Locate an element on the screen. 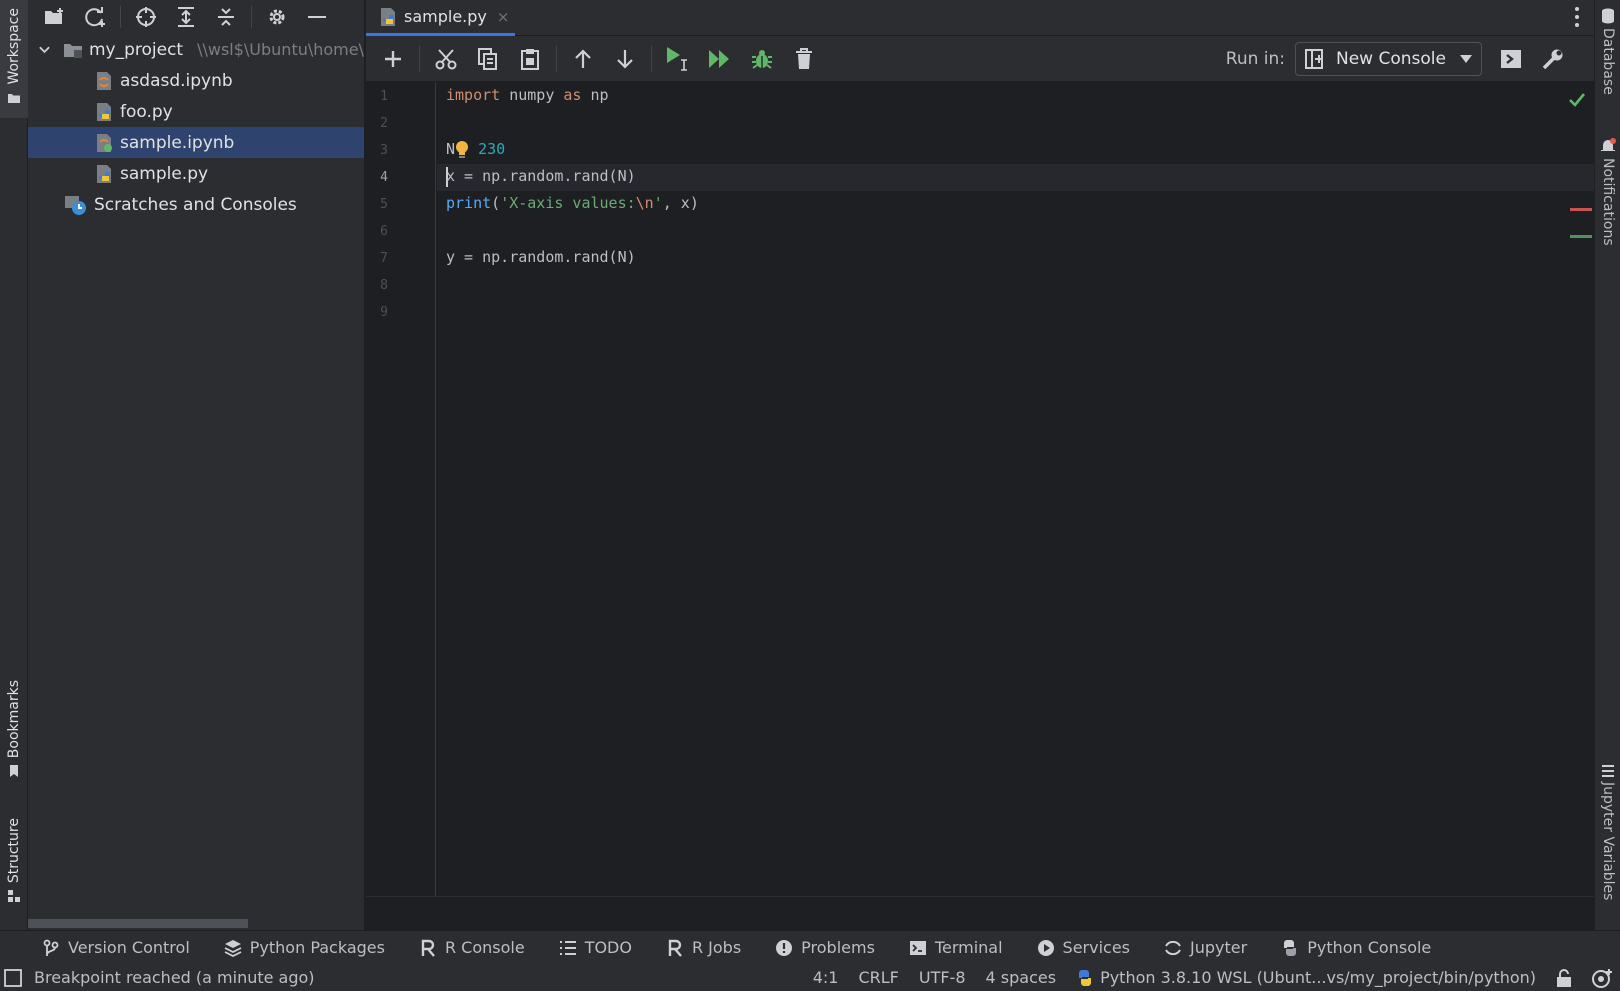 This screenshot has height=991, width=1620. run-cell-button is located at coordinates (678, 59).